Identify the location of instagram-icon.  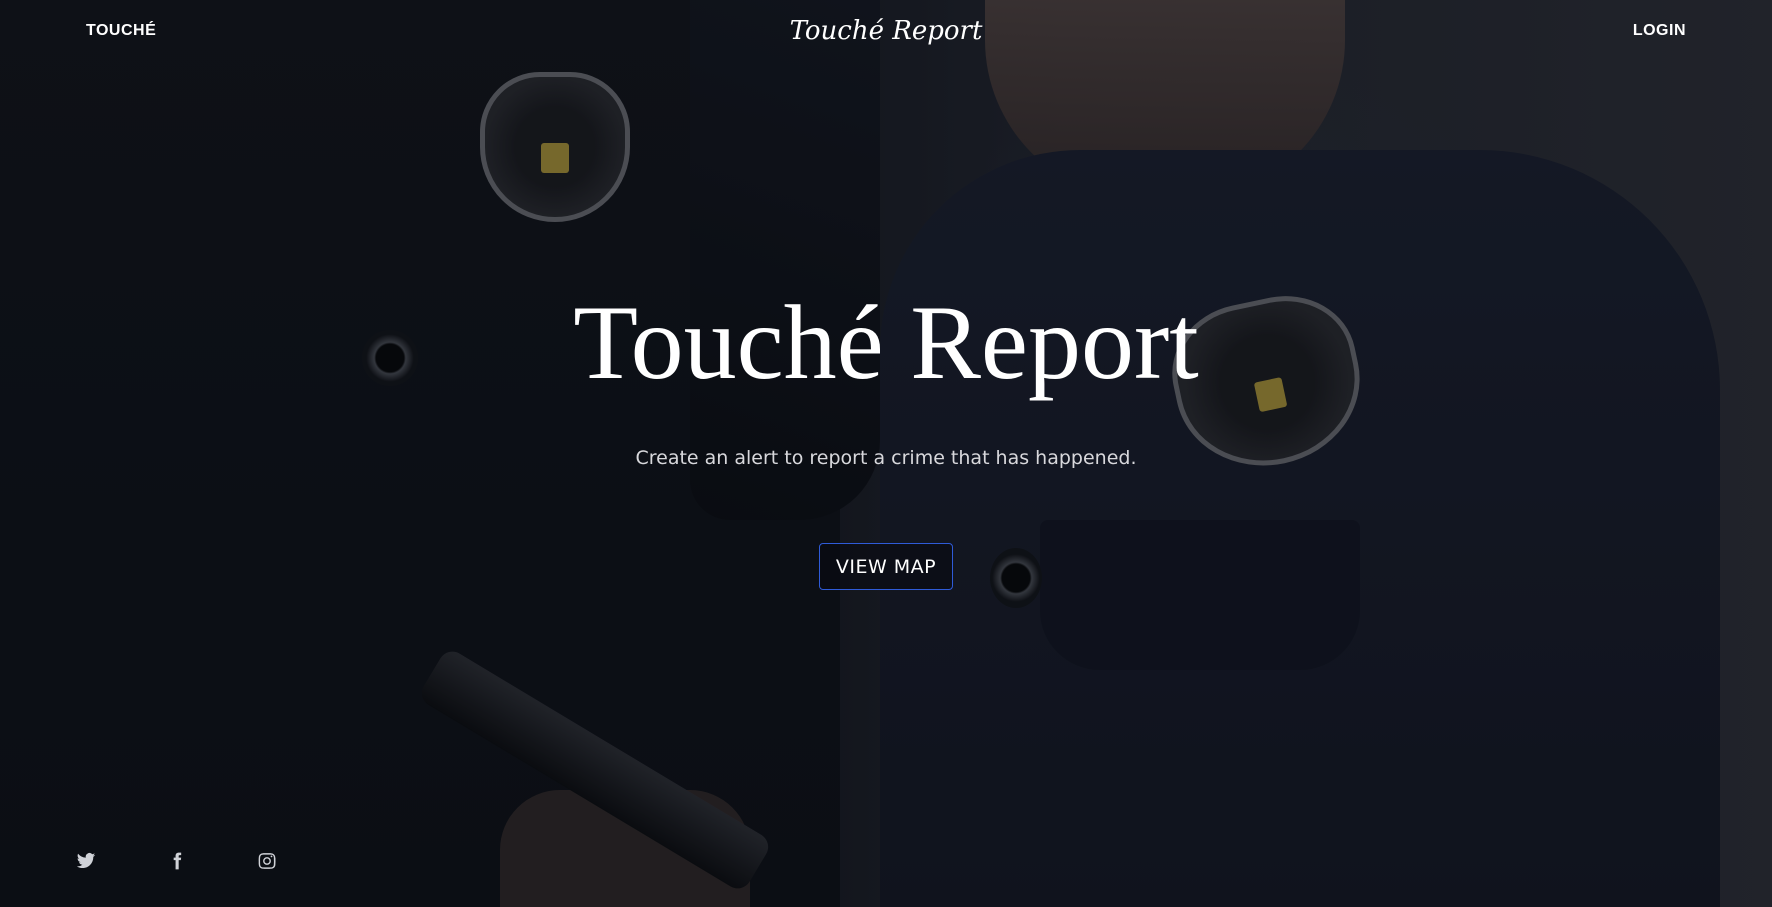
(267, 861).